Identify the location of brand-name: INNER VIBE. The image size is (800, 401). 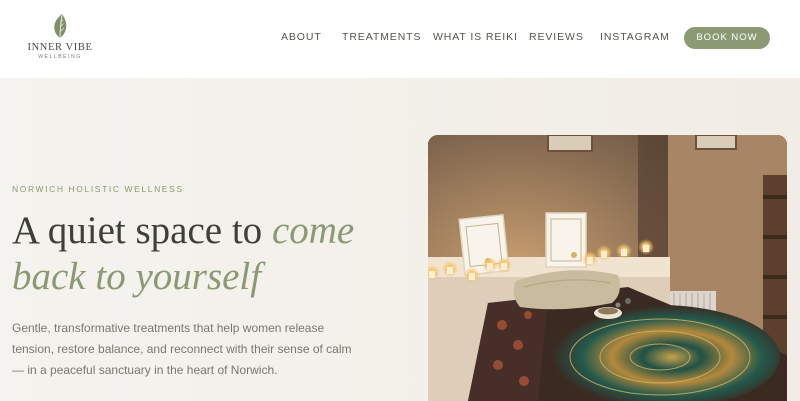
(60, 47).